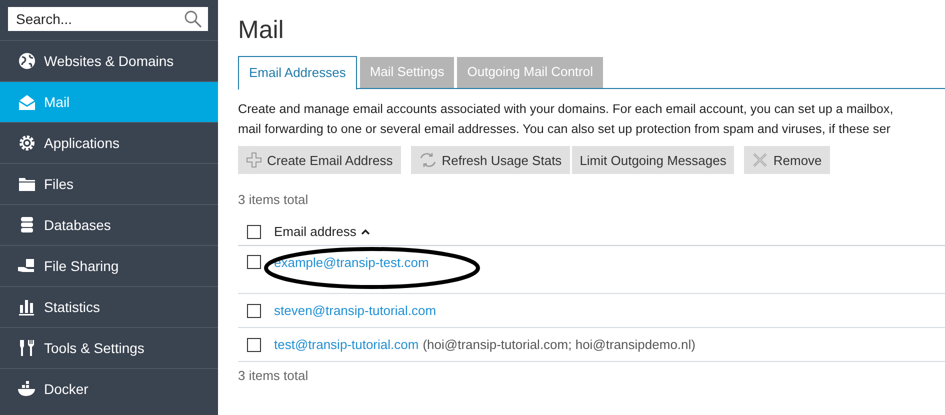  Describe the element at coordinates (427, 160) in the screenshot. I see `refresh-icon` at that location.